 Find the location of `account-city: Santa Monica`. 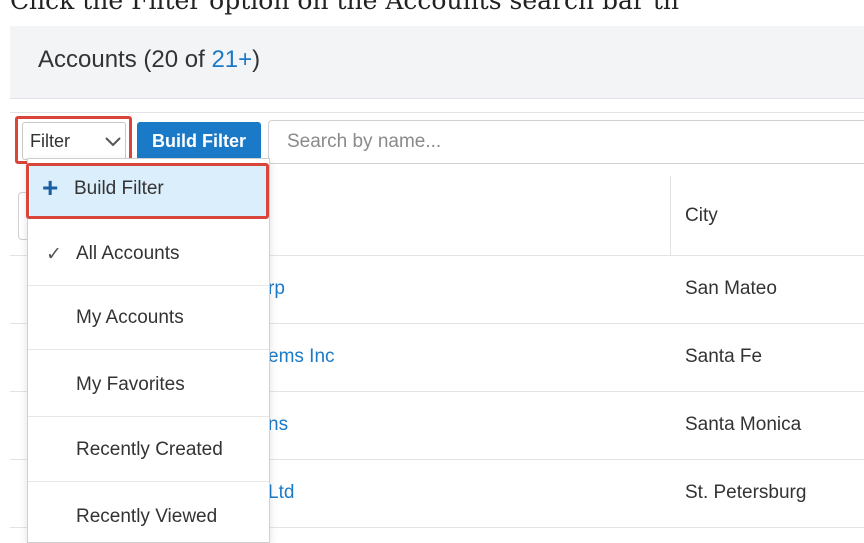

account-city: Santa Monica is located at coordinates (743, 424).